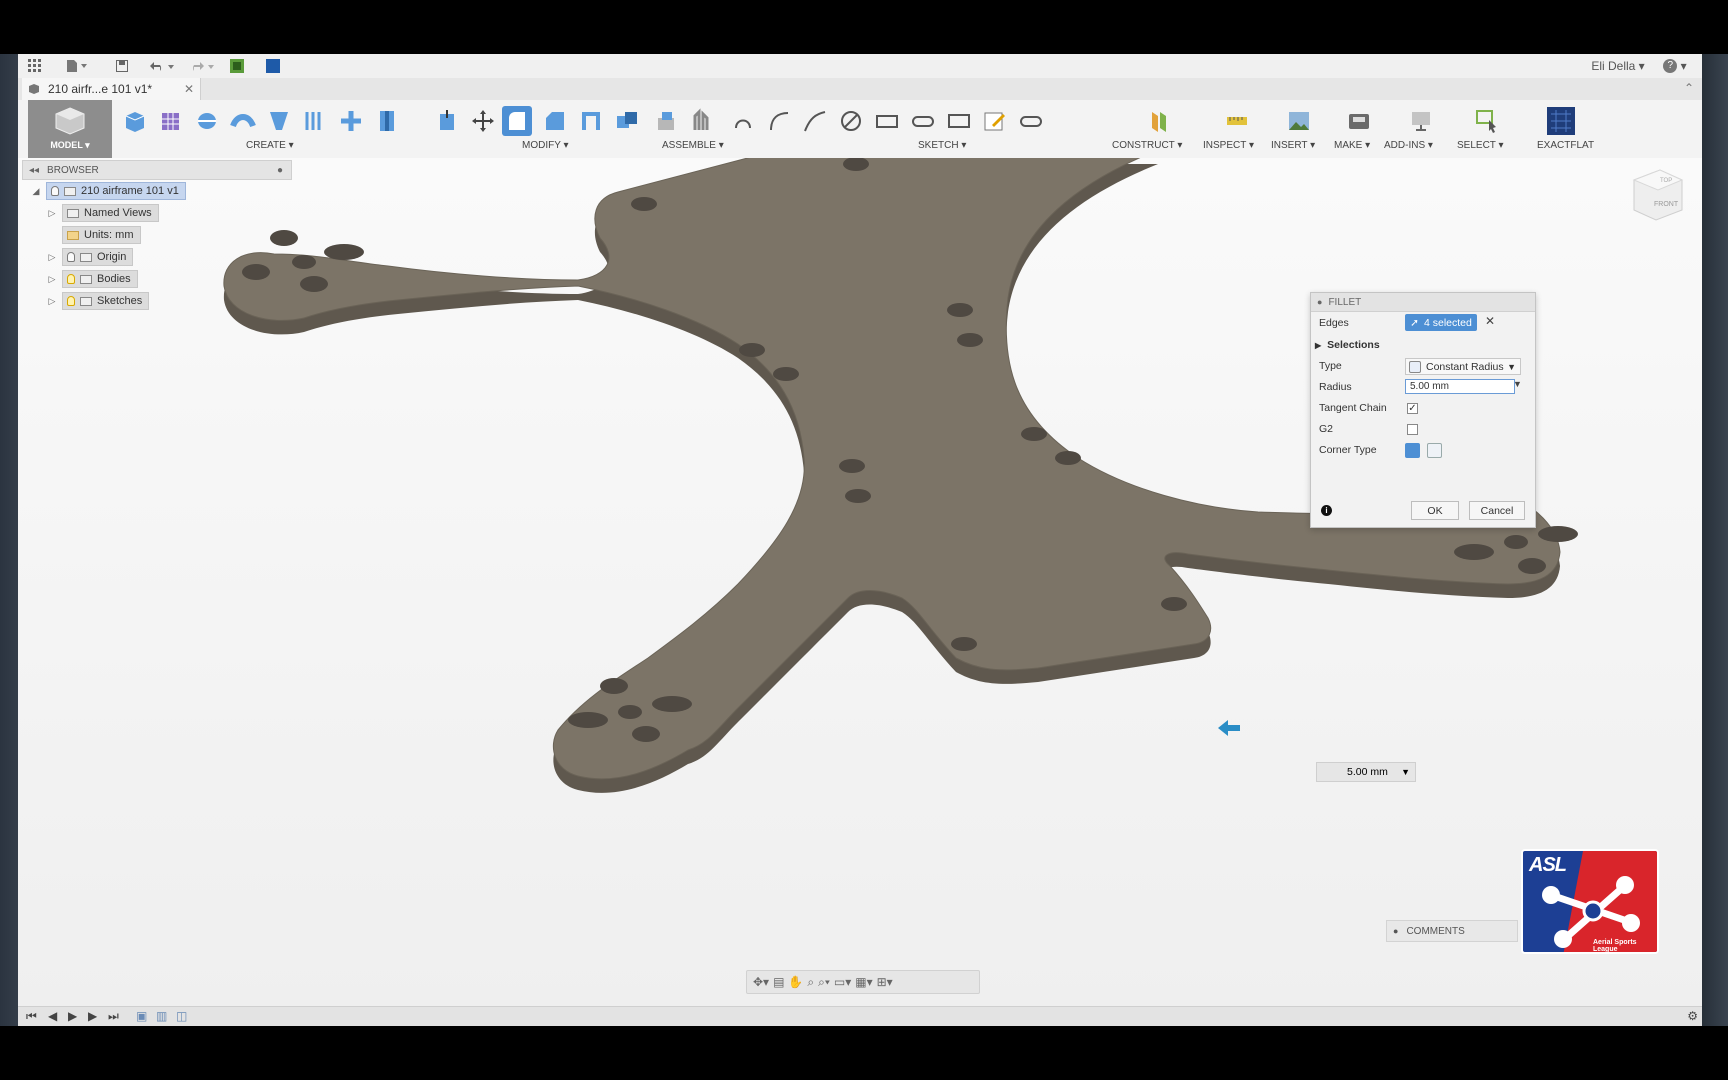 The image size is (1728, 1080). Describe the element at coordinates (207, 121) in the screenshot. I see `revolve-icon` at that location.